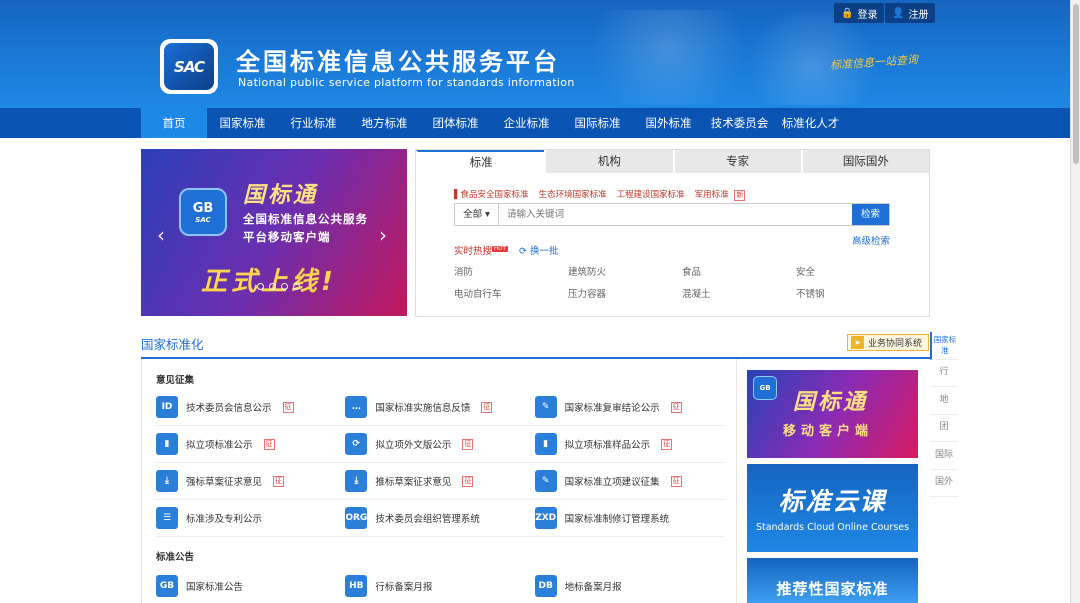  Describe the element at coordinates (832, 414) in the screenshot. I see `promo-gbt-app: GB 国标通 移动客户端` at that location.